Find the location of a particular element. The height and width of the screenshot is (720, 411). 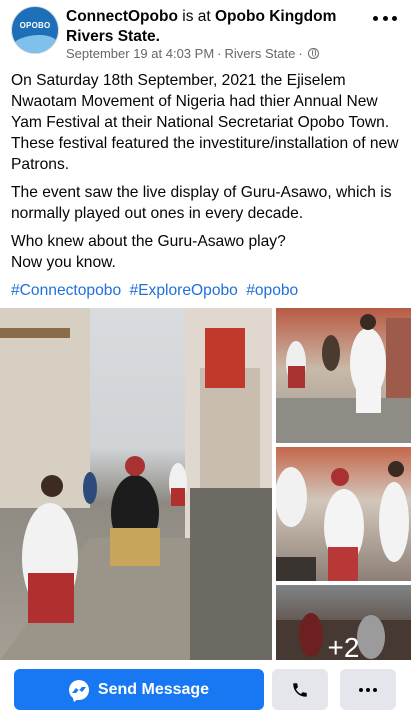

hashtag-link: #opobo is located at coordinates (272, 290).